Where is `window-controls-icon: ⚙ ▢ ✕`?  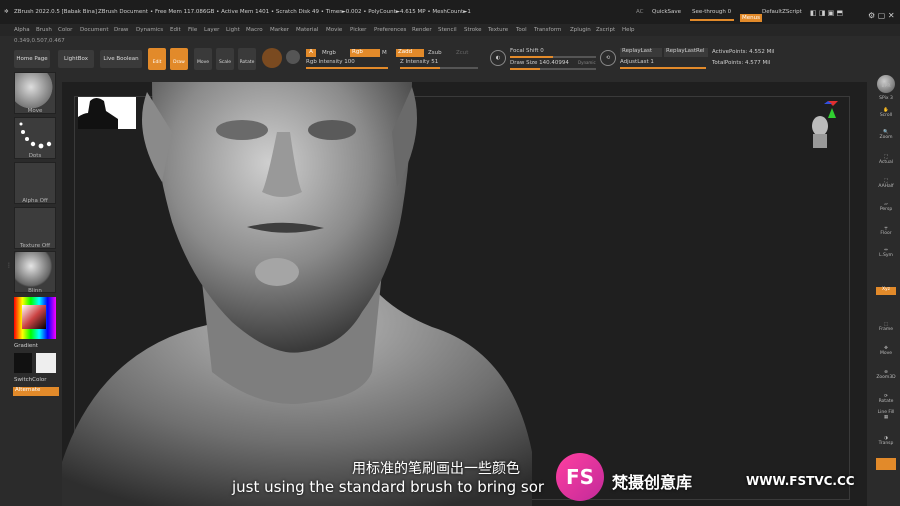
window-controls-icon: ⚙ ▢ ✕ is located at coordinates (881, 15).